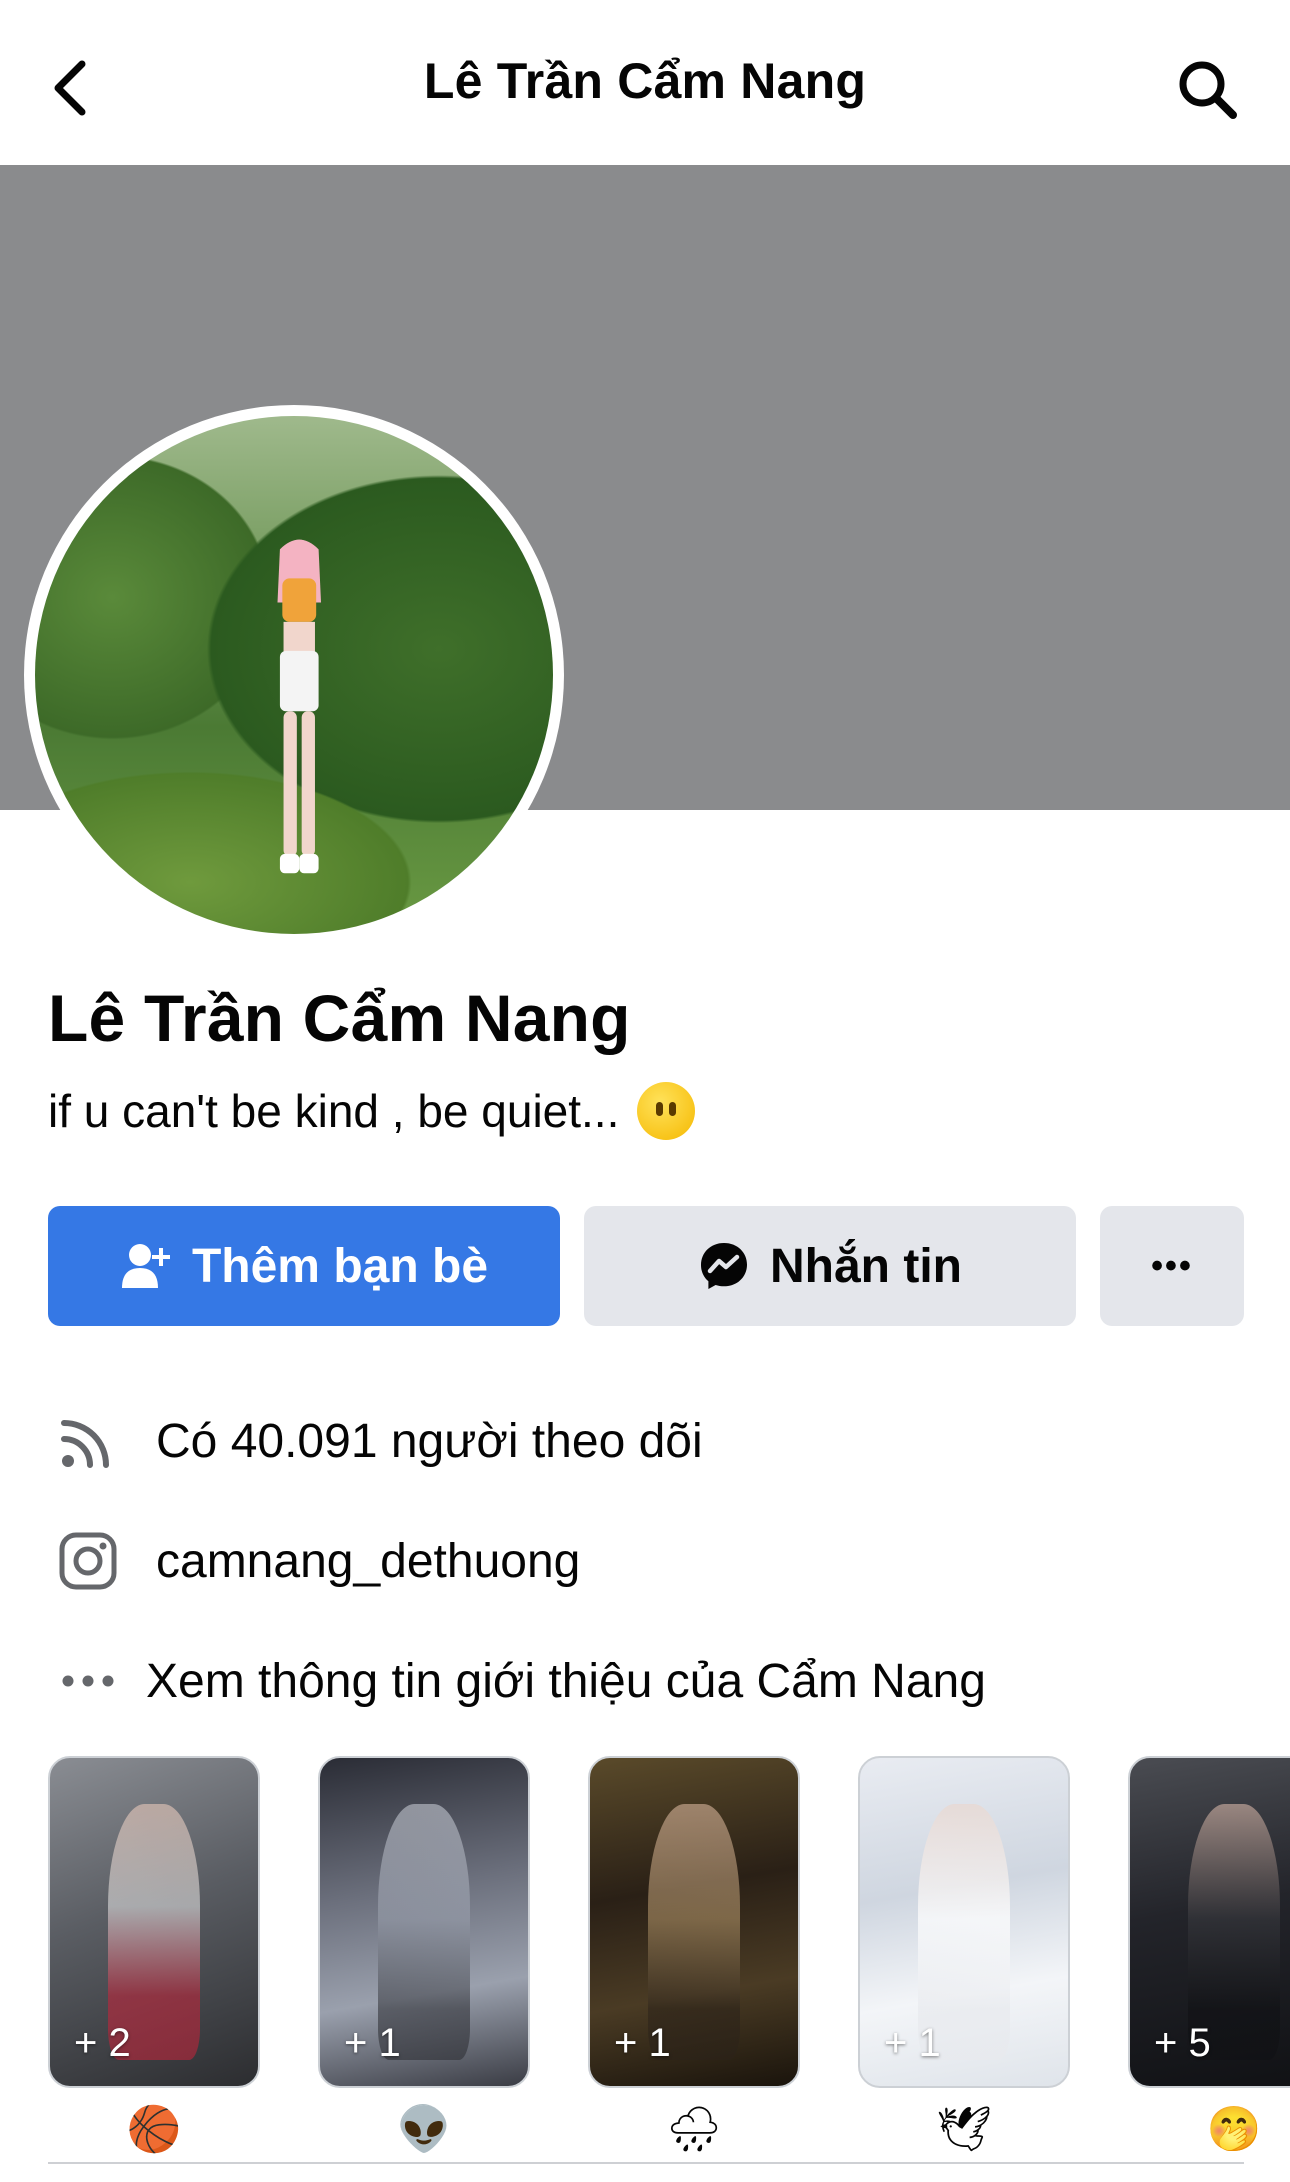 The width and height of the screenshot is (1290, 2182). I want to click on top-bar: Lê Trần Cẩm Nang, so click(645, 82).